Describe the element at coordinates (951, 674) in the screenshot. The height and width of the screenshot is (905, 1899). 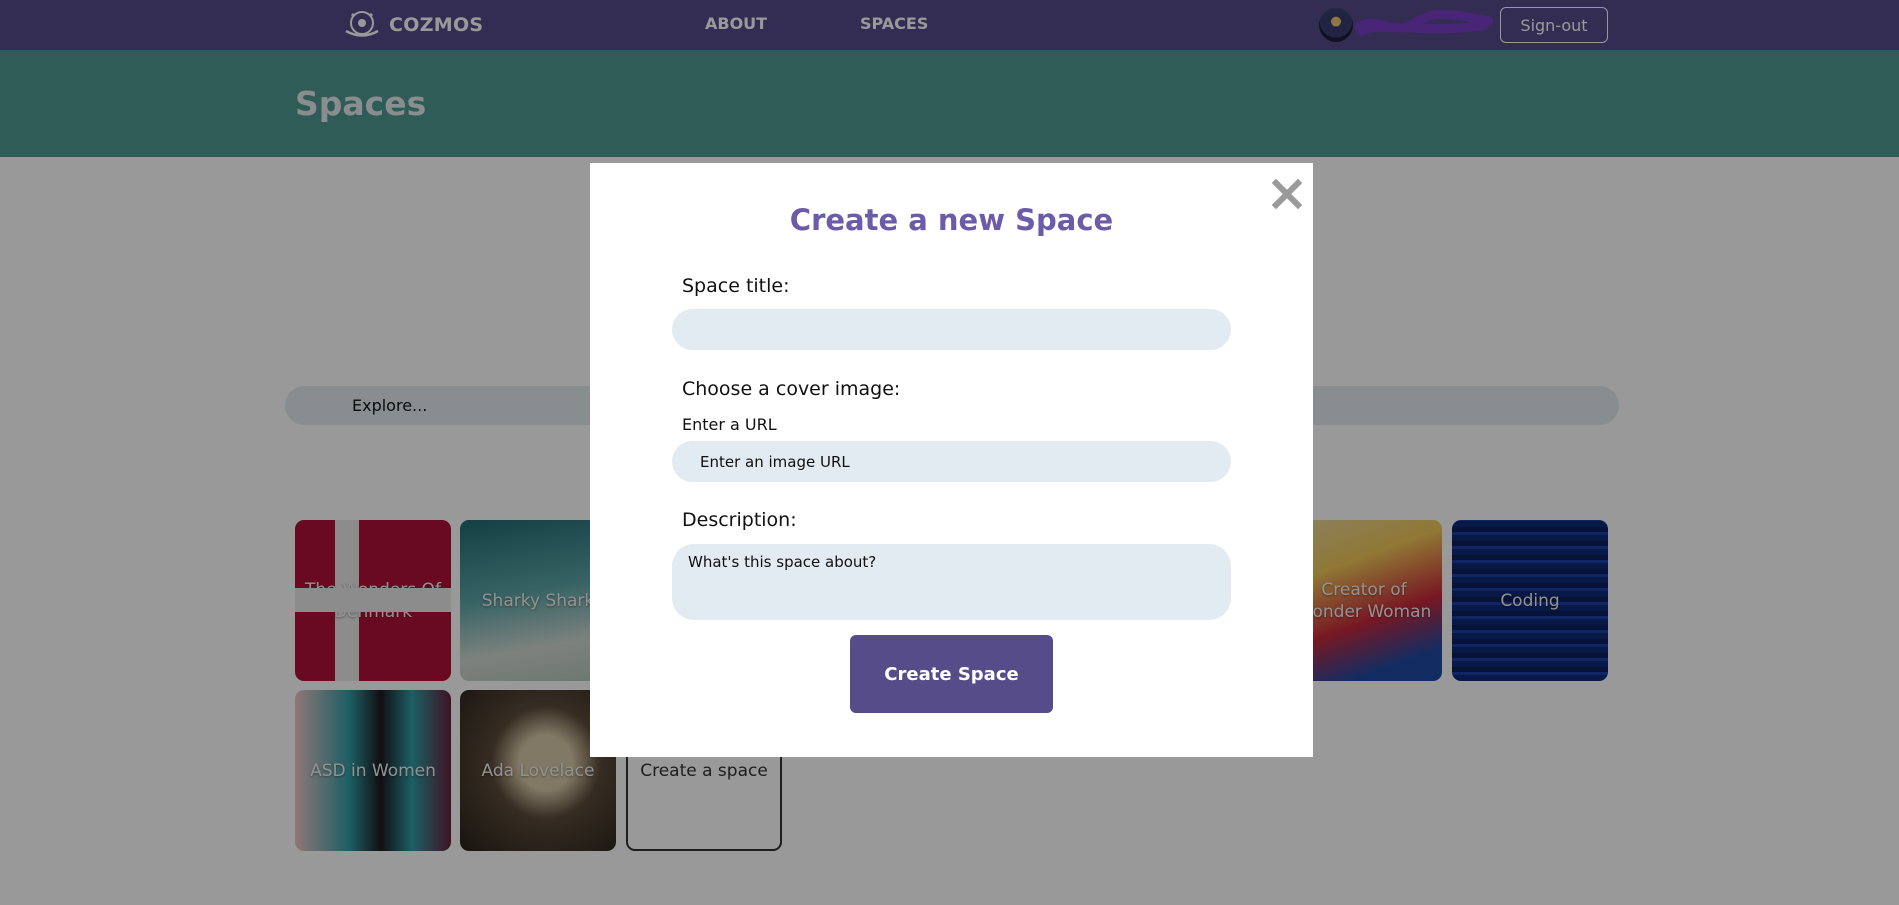
I see `create-space-button: Create Space` at that location.